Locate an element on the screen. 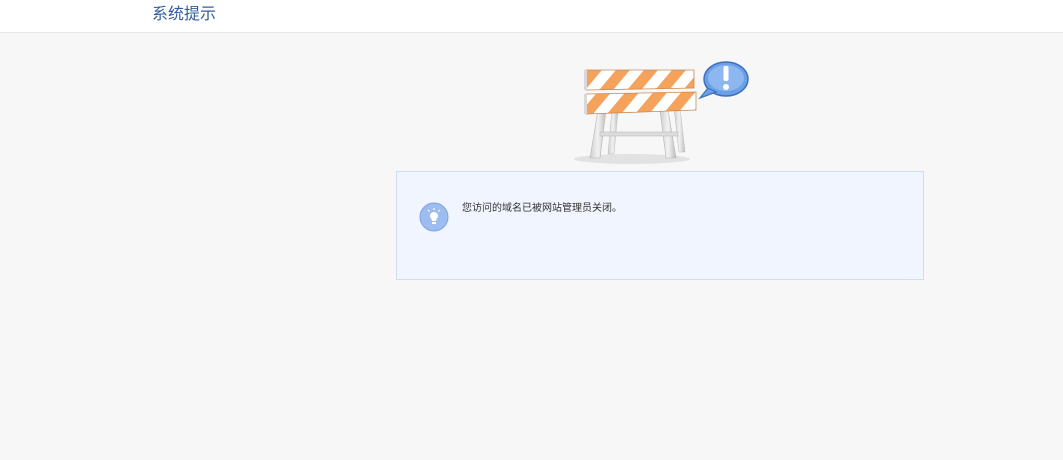  road-barrier-illustration is located at coordinates (662, 112).